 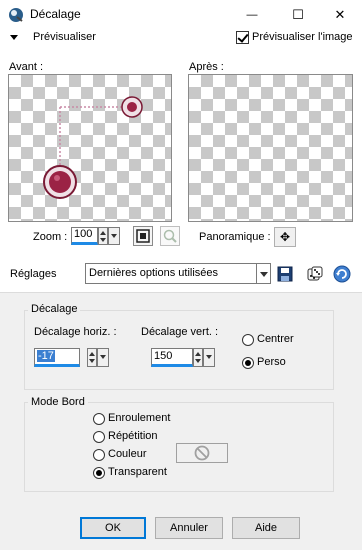 What do you see at coordinates (133, 436) in the screenshot?
I see `radio-repeat-label: Répétition` at bounding box center [133, 436].